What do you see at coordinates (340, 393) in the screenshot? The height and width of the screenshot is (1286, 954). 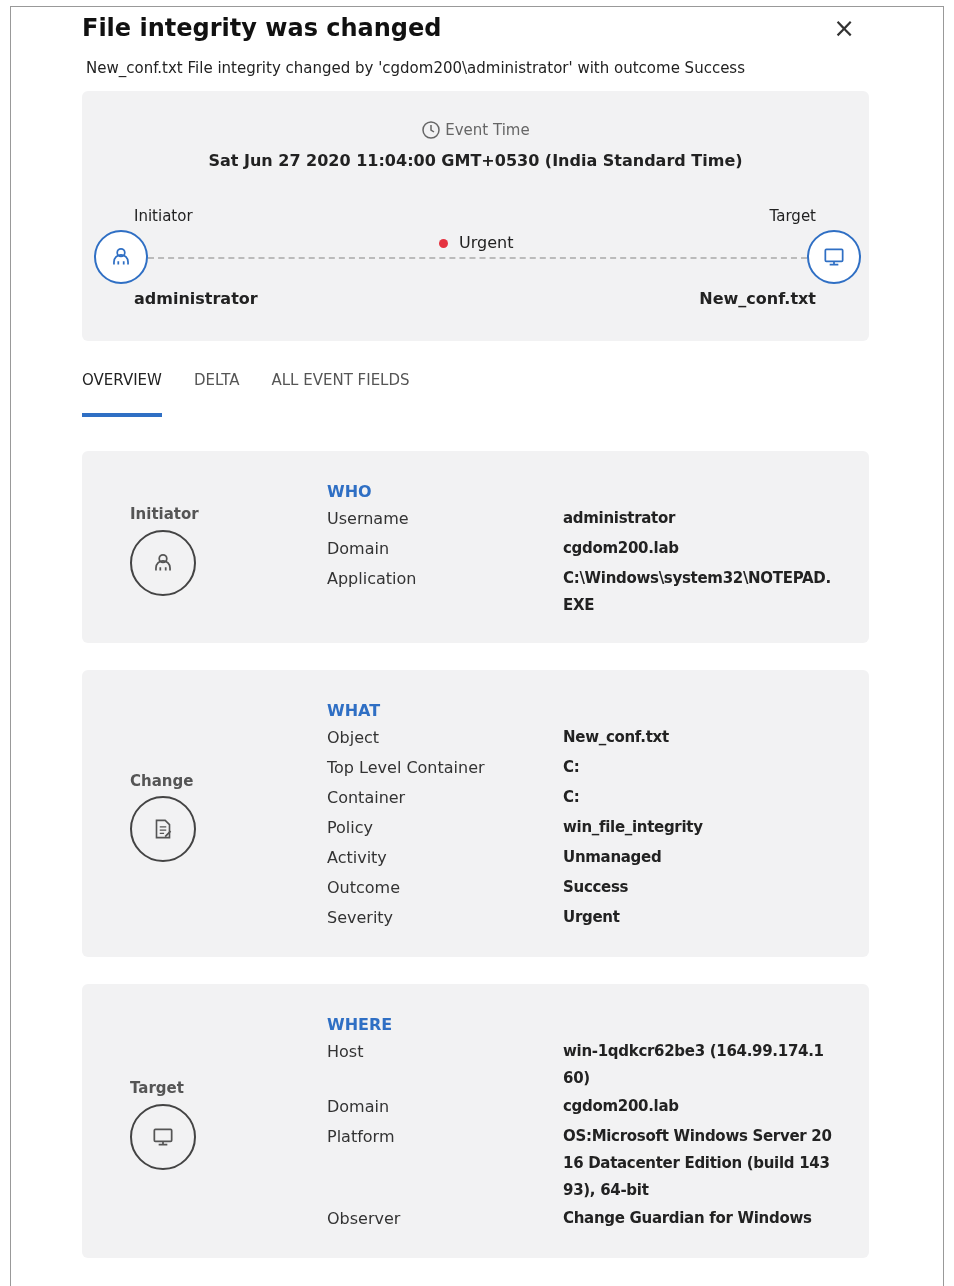 I see `tab: ALL EVENT FIELDS` at bounding box center [340, 393].